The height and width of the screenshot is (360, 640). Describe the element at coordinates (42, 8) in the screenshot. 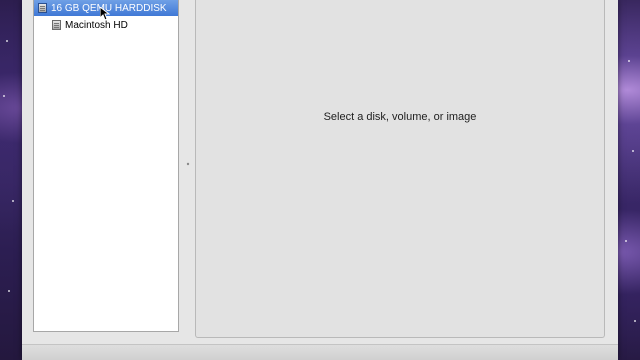

I see `hard-disk-icon` at that location.